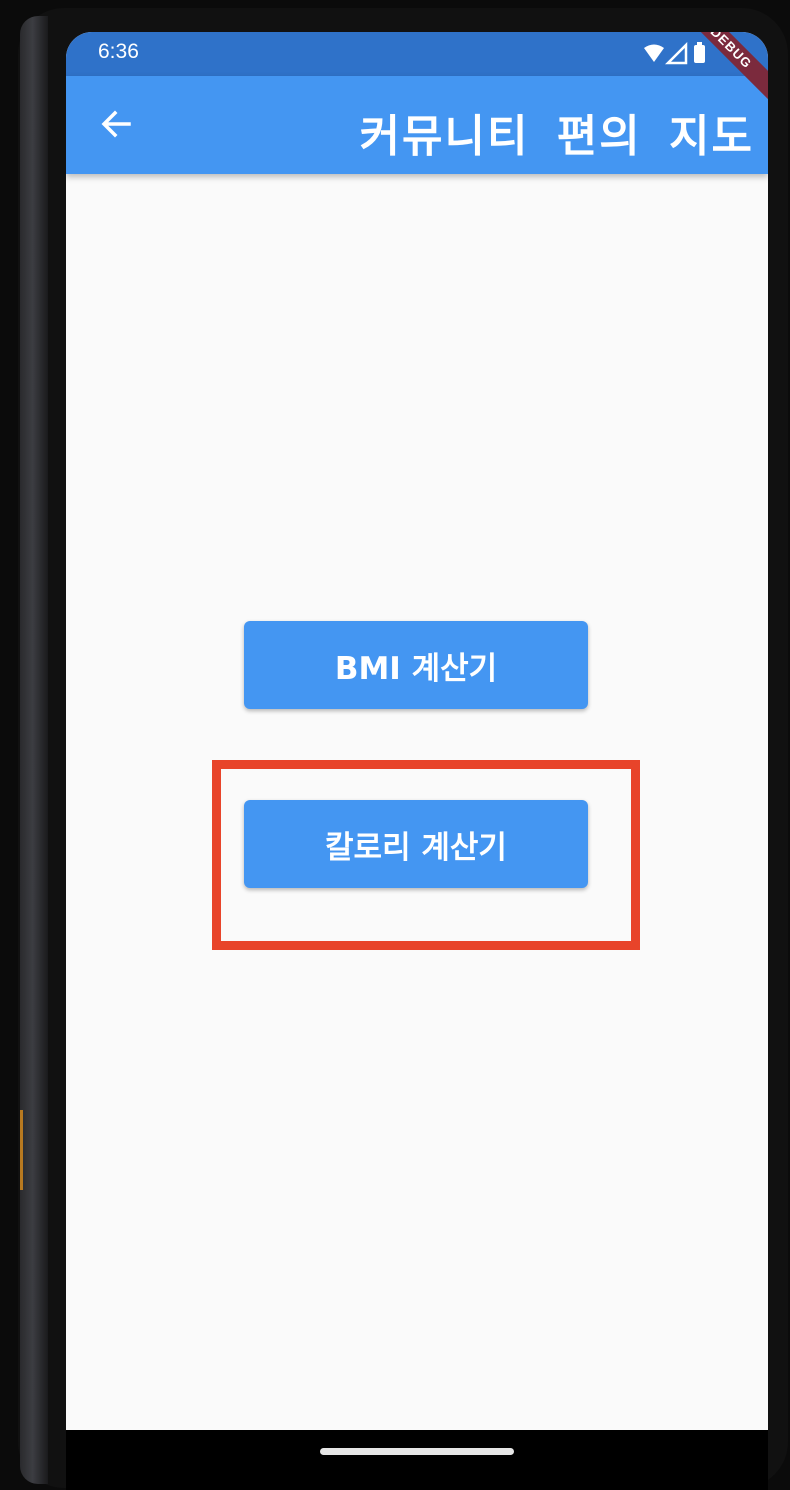 Image resolution: width=790 pixels, height=1490 pixels. Describe the element at coordinates (416, 668) in the screenshot. I see `bmi-calculator-label: BMI 계산기` at that location.